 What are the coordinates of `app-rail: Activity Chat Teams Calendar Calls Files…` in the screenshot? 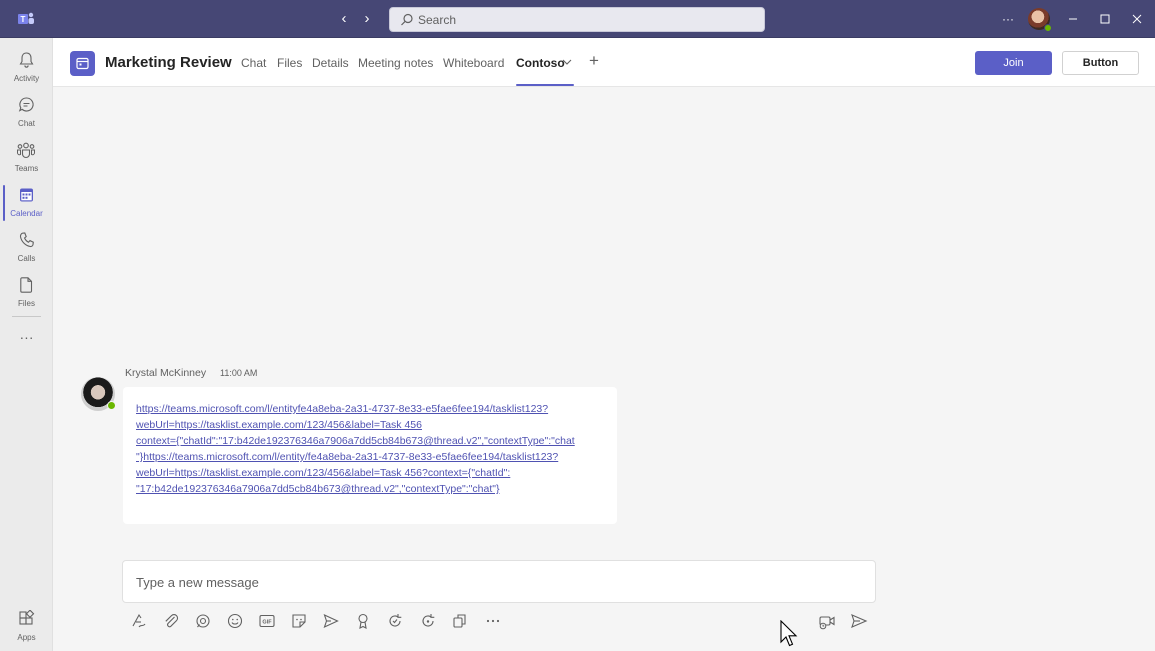 It's located at (26, 344).